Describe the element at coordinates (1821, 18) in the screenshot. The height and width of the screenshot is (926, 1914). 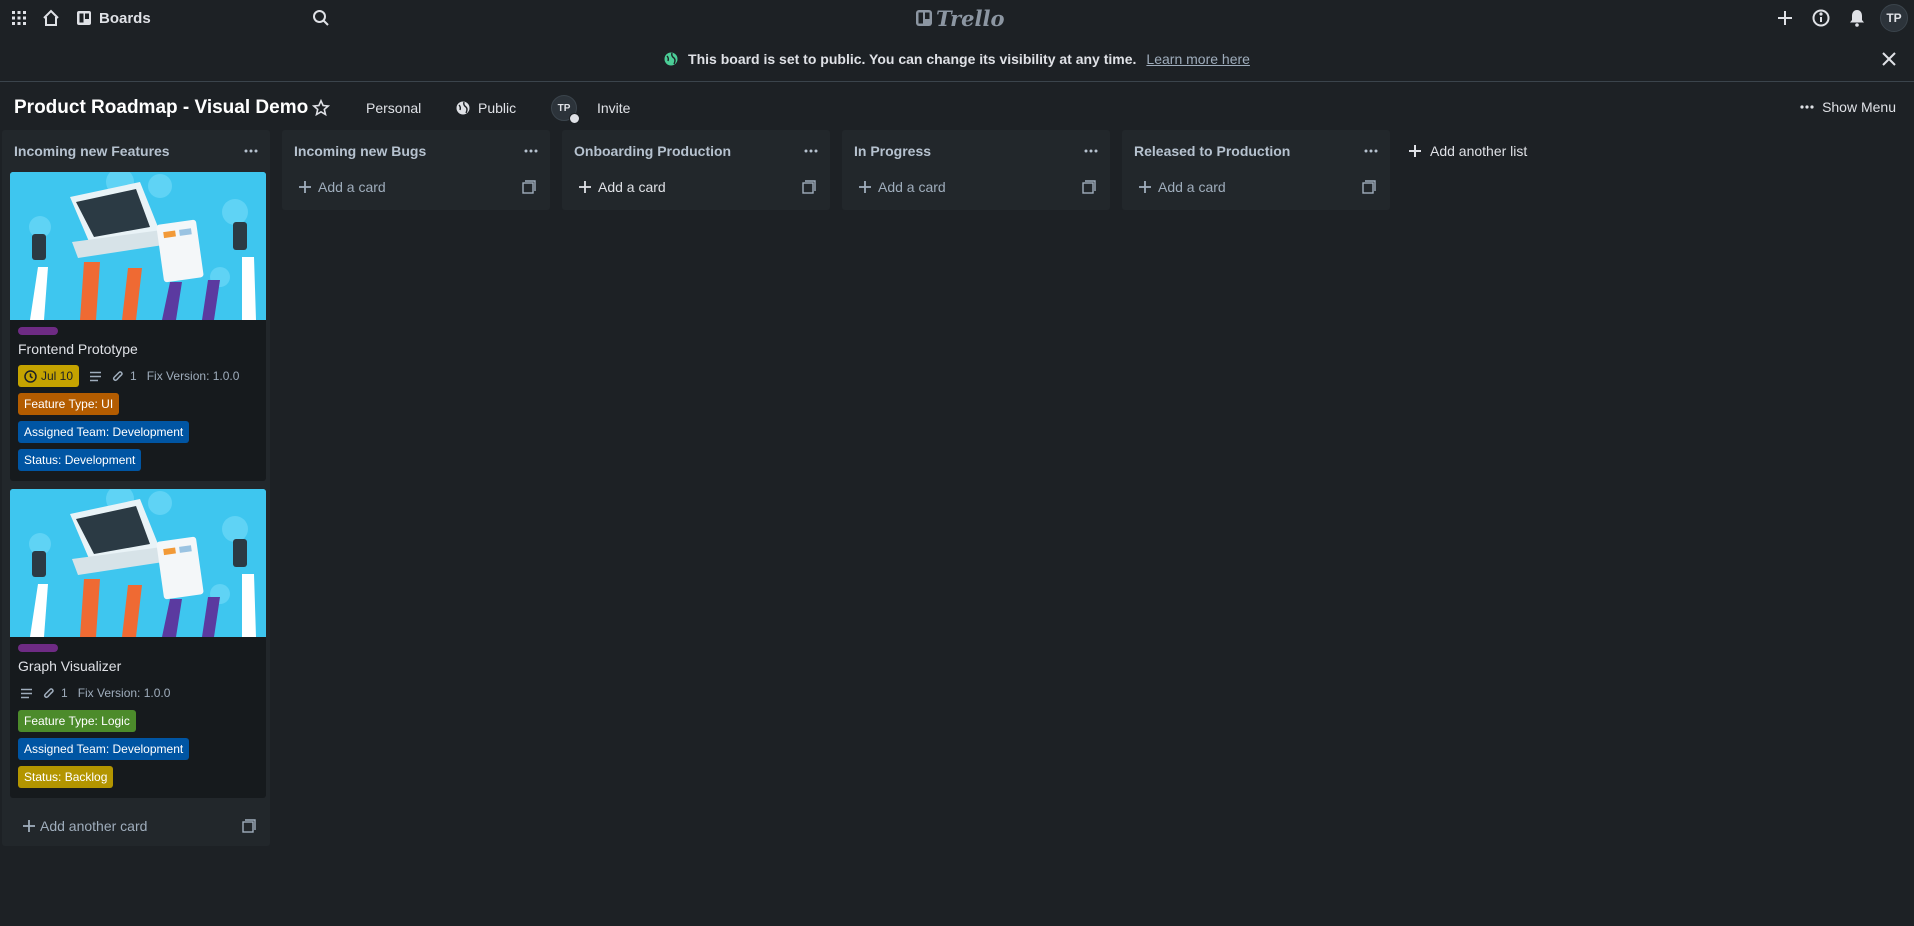
I see `info-icon` at that location.